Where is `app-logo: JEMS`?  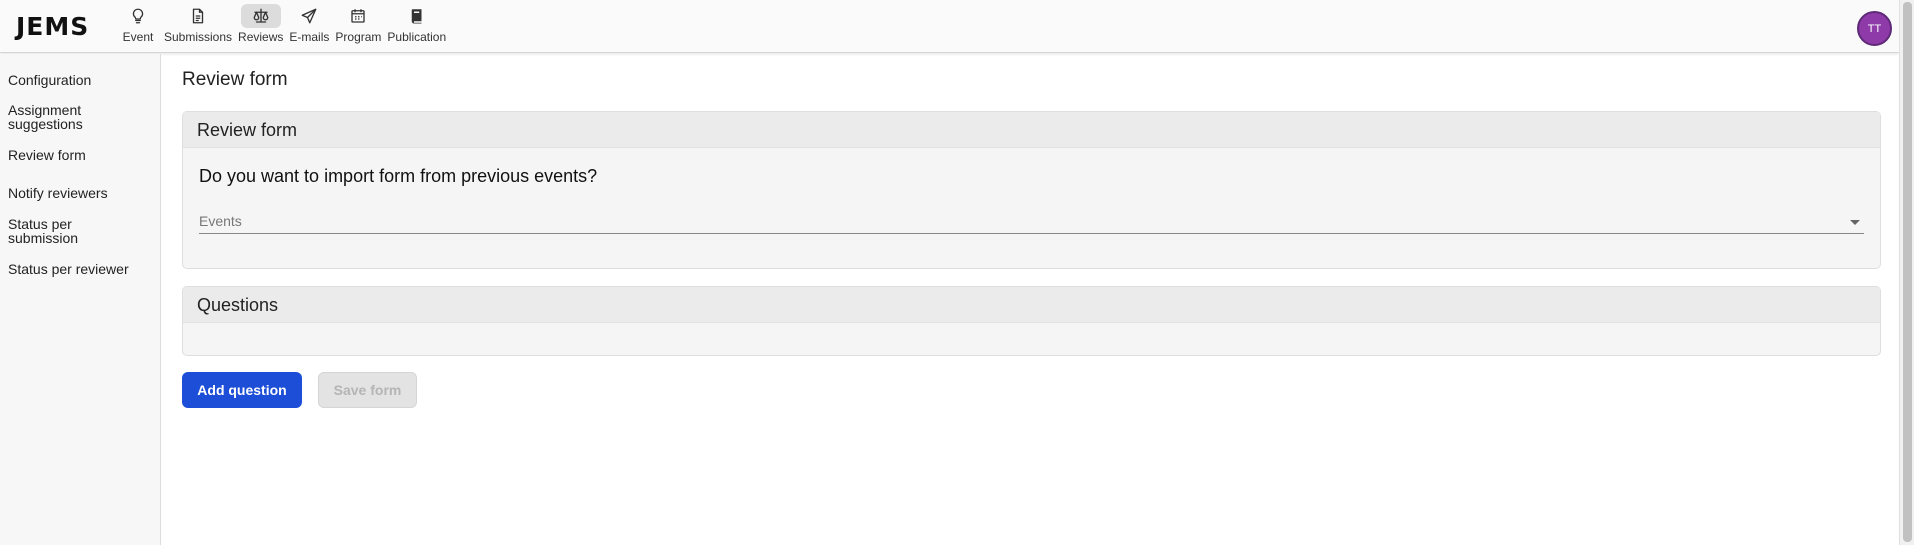 app-logo: JEMS is located at coordinates (52, 26).